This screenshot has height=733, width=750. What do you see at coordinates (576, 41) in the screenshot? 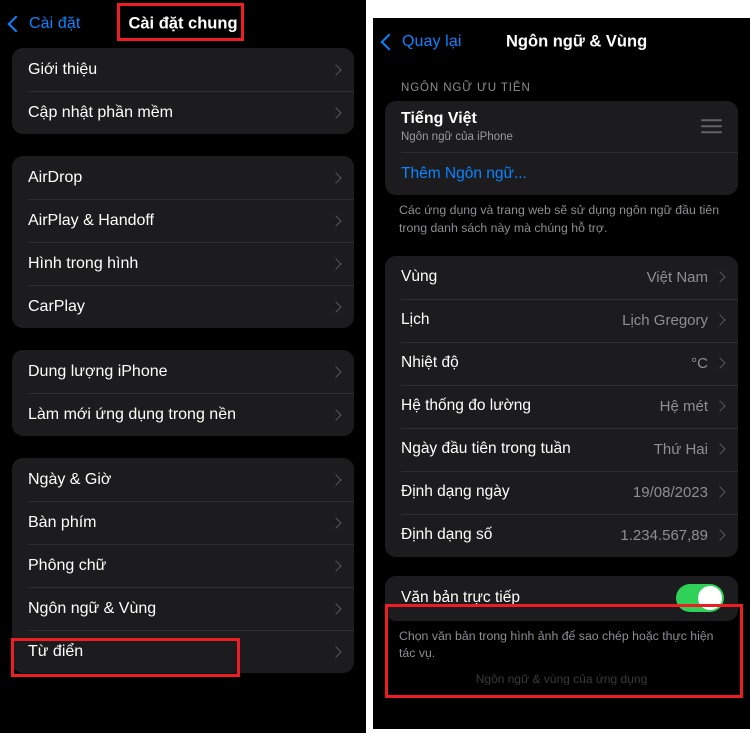
I see `page-title: Ngôn ngữ & Vùng` at bounding box center [576, 41].